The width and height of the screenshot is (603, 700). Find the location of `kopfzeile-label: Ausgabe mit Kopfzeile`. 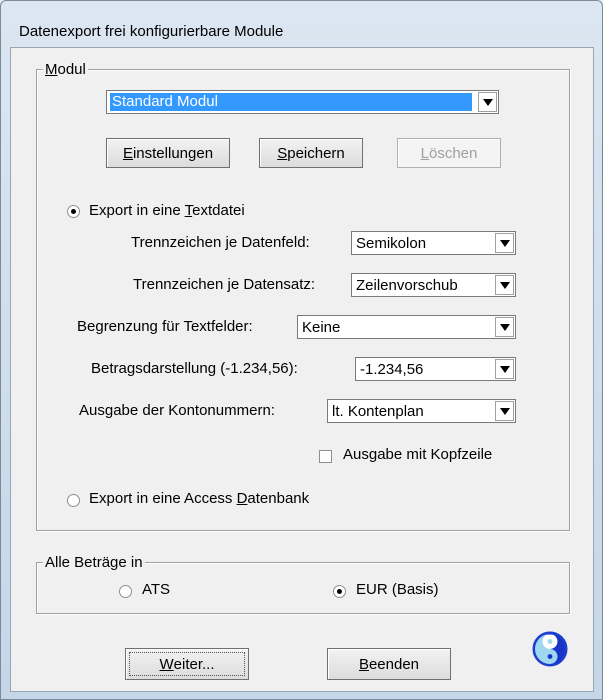

kopfzeile-label: Ausgabe mit Kopfzeile is located at coordinates (417, 454).